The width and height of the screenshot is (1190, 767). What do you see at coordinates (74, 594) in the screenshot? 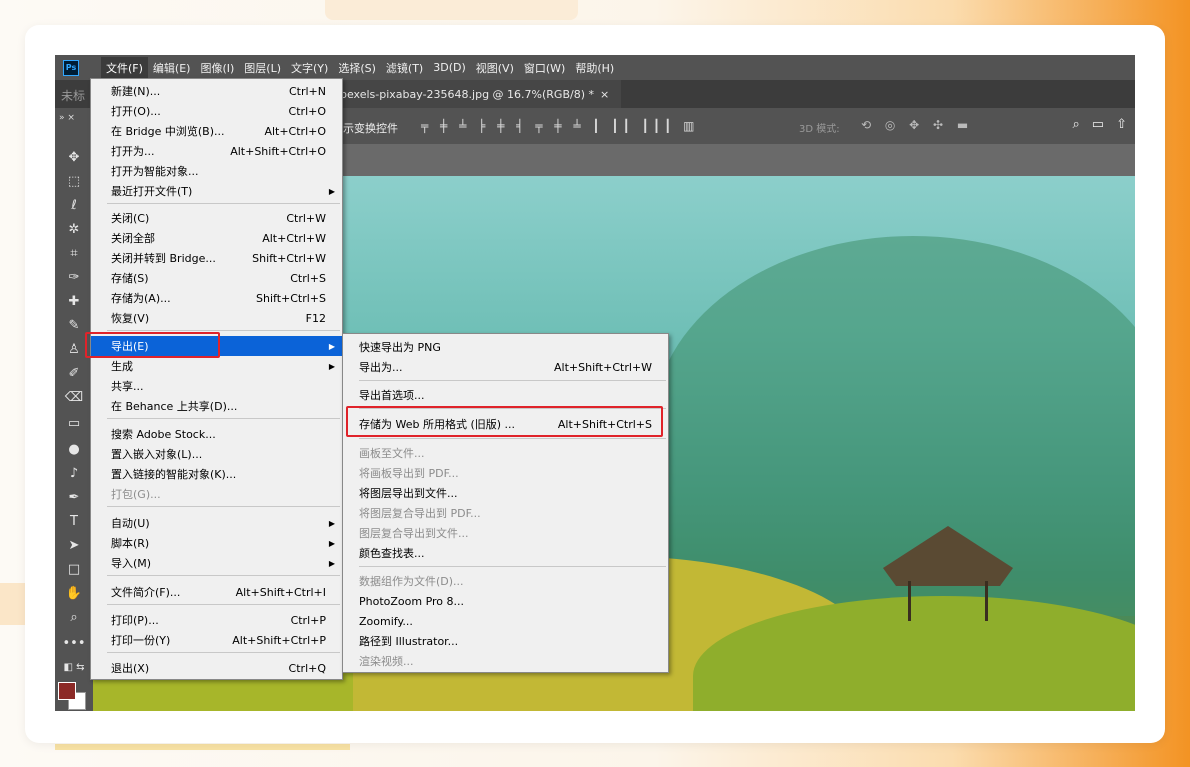
I see `hand-tool-icon: ✋` at bounding box center [74, 594].